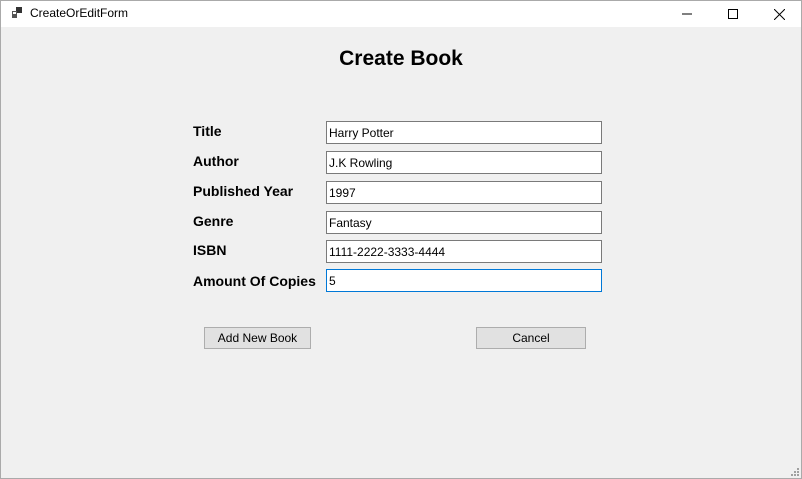 This screenshot has height=479, width=802. What do you see at coordinates (464, 251) in the screenshot?
I see `isbn-input` at bounding box center [464, 251].